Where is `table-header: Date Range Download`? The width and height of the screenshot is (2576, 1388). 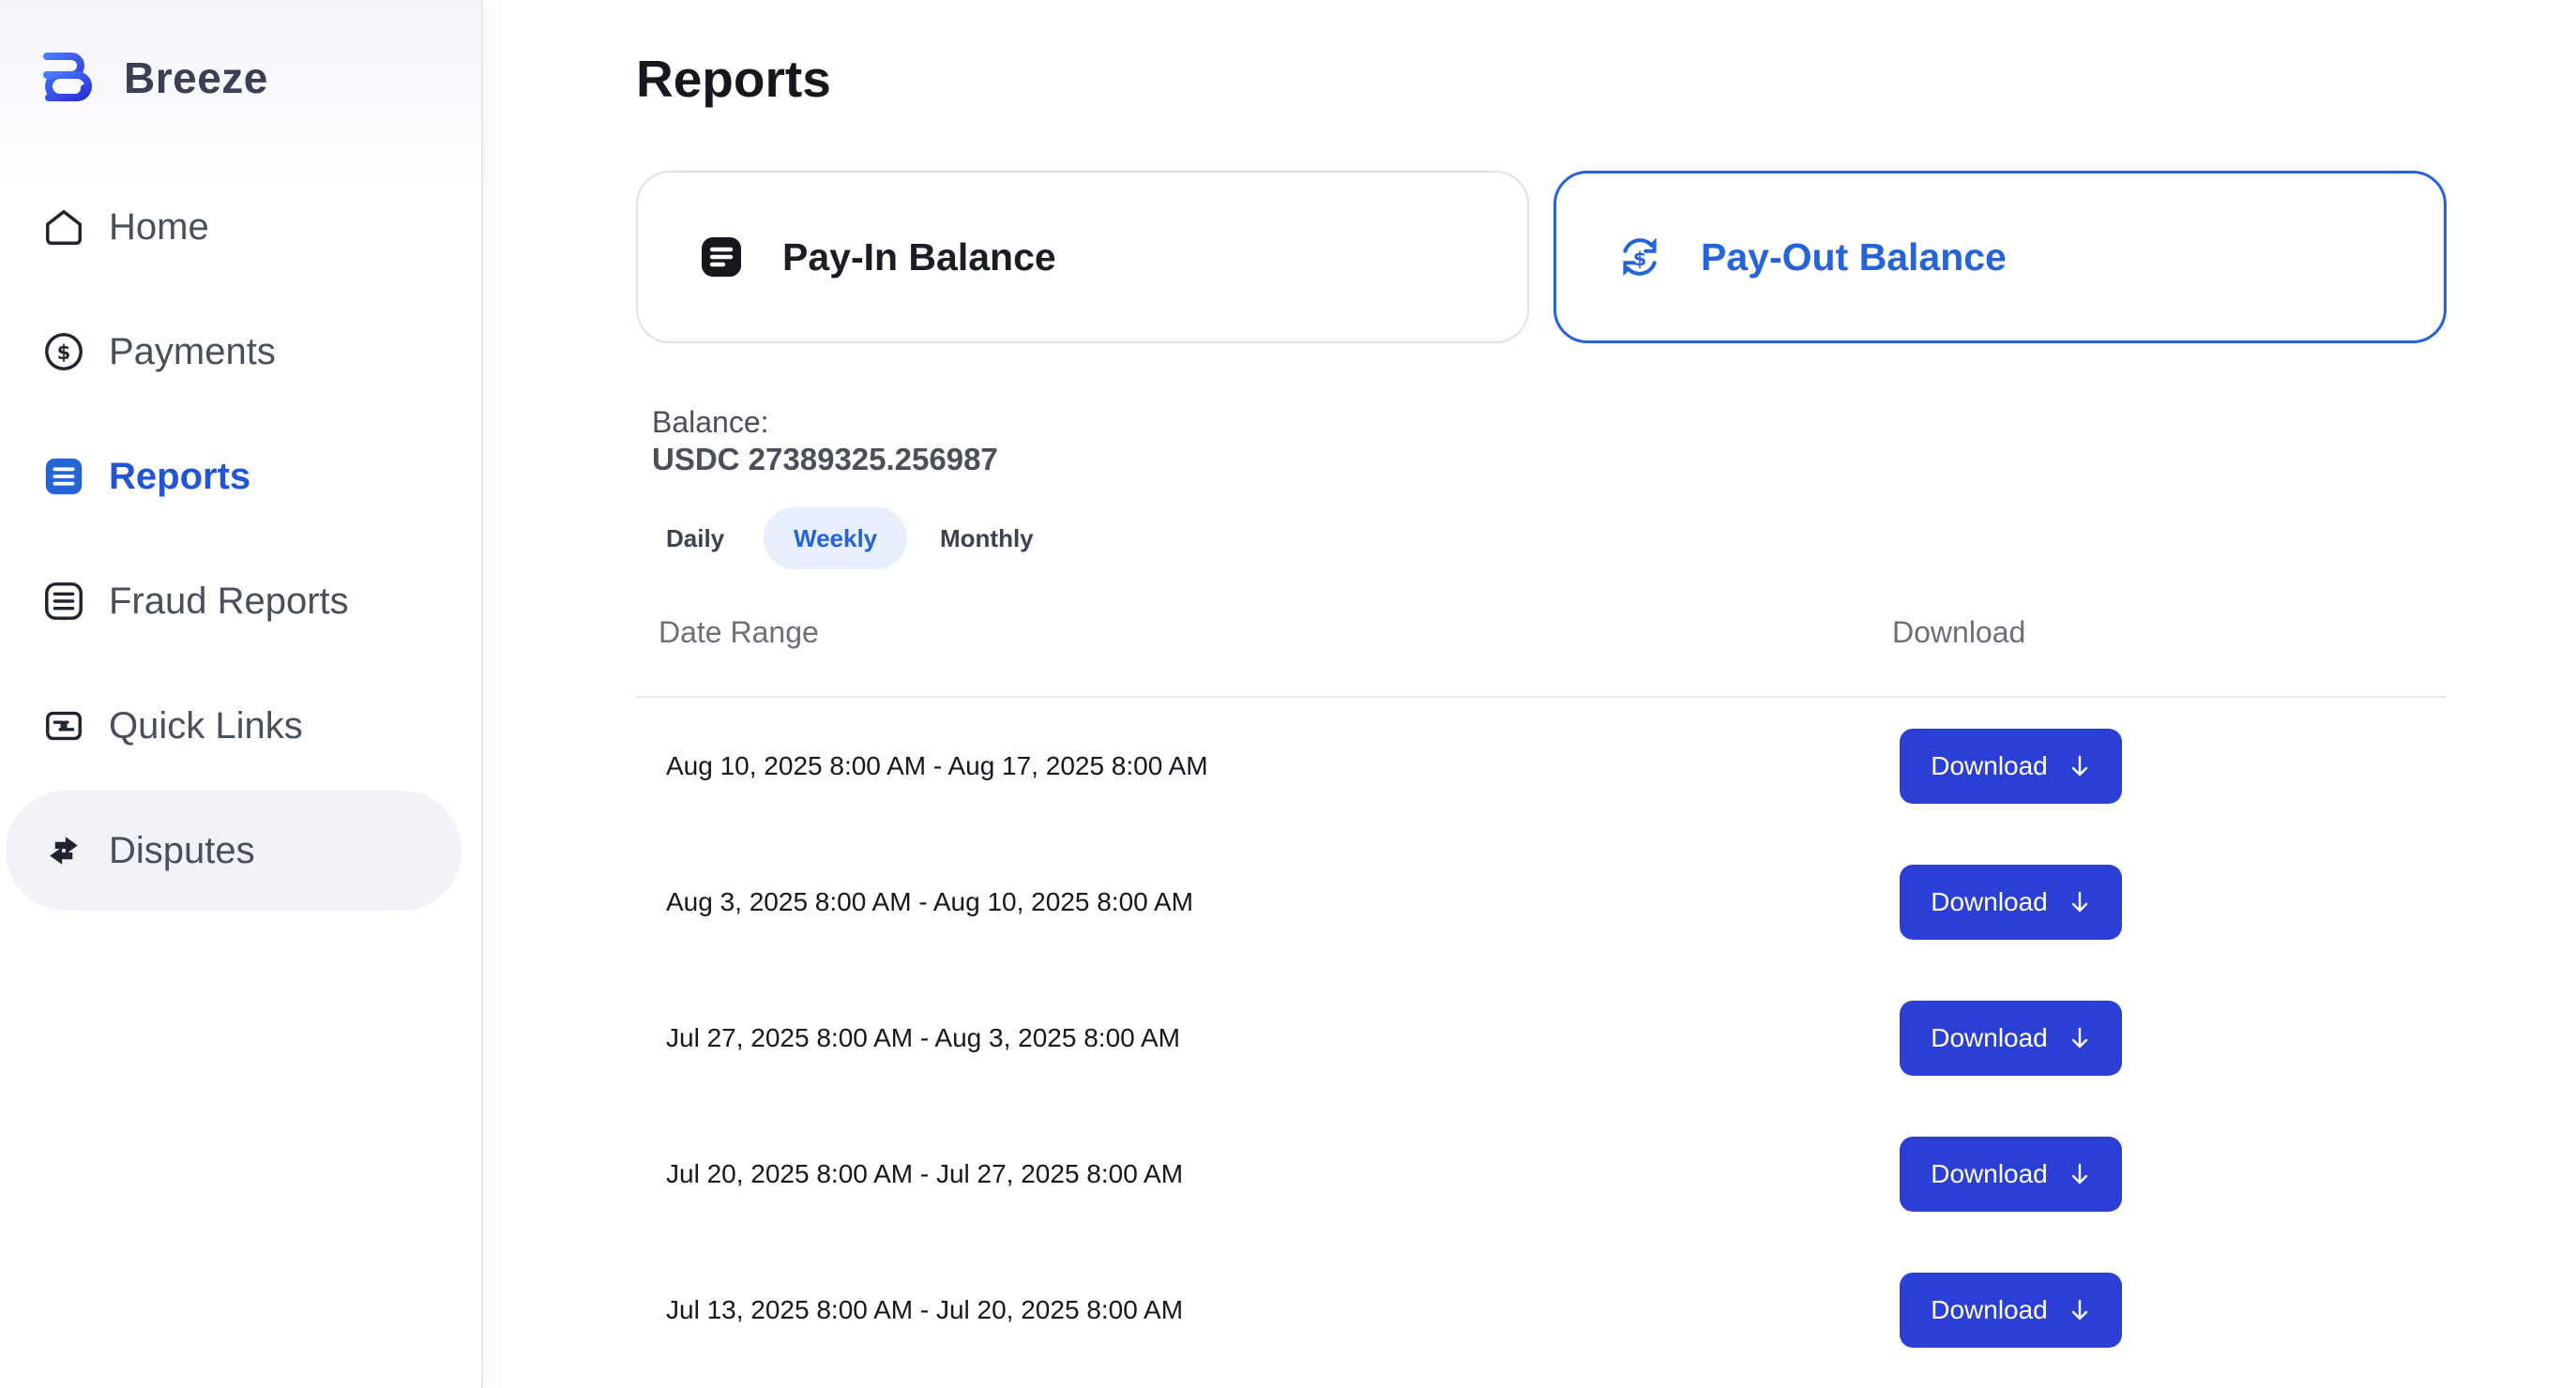 table-header: Date Range Download is located at coordinates (1541, 644).